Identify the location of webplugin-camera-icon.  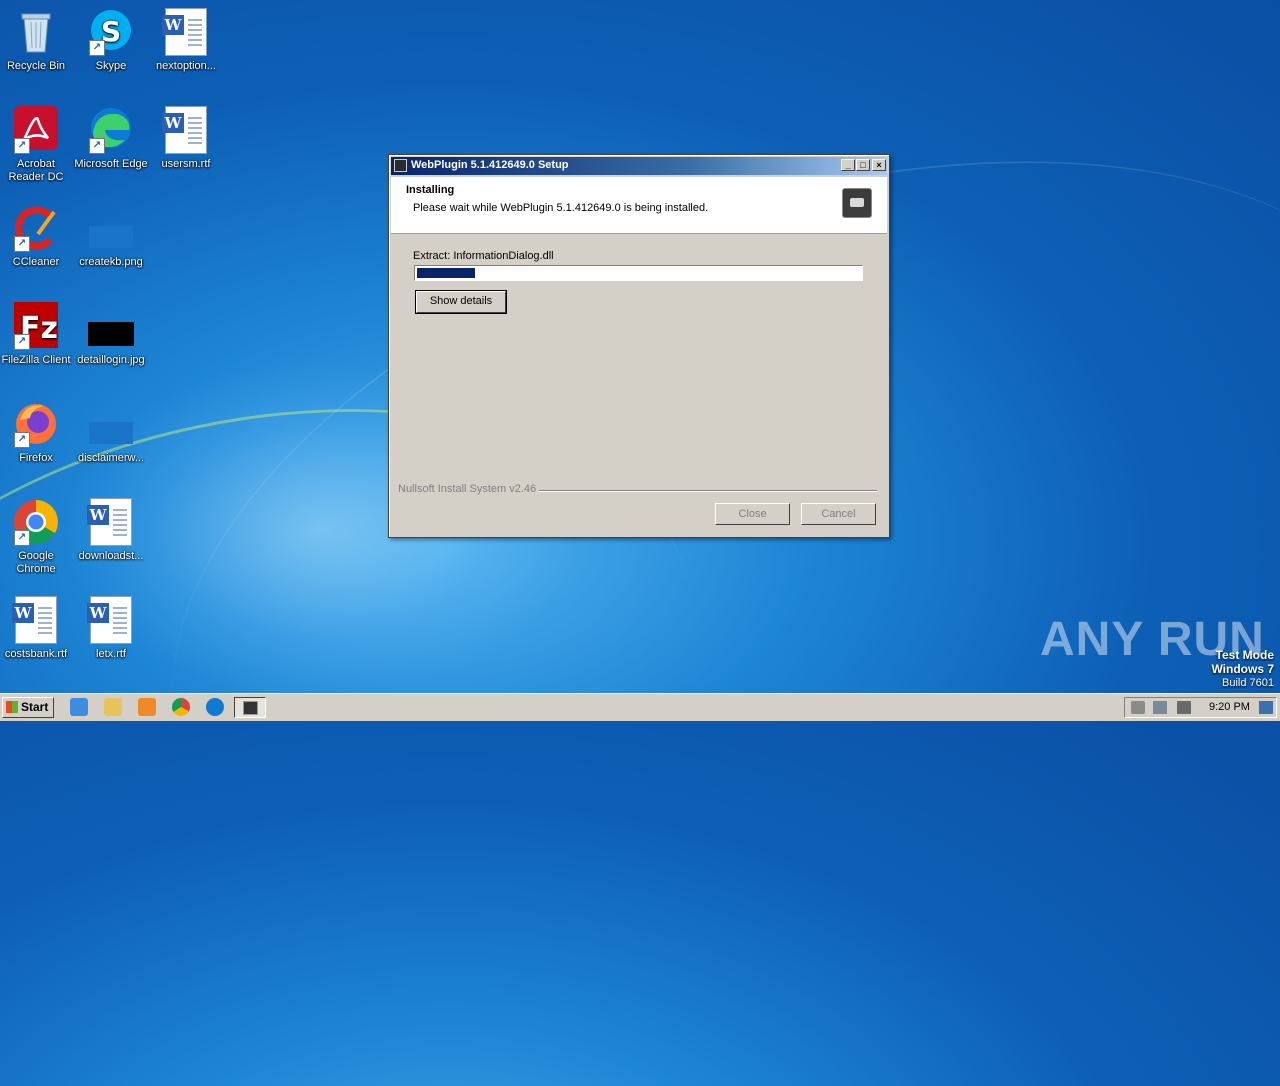
(857, 203).